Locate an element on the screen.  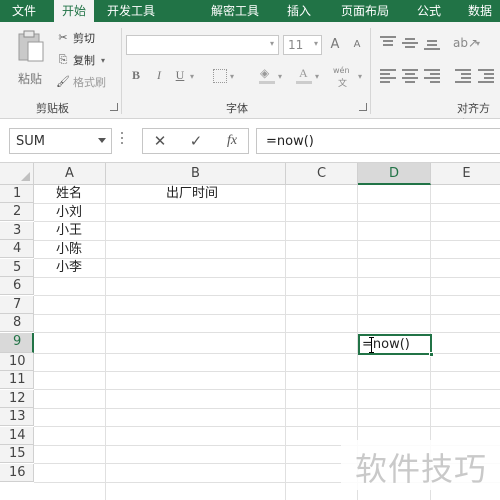
align-left-icon is located at coordinates (388, 76).